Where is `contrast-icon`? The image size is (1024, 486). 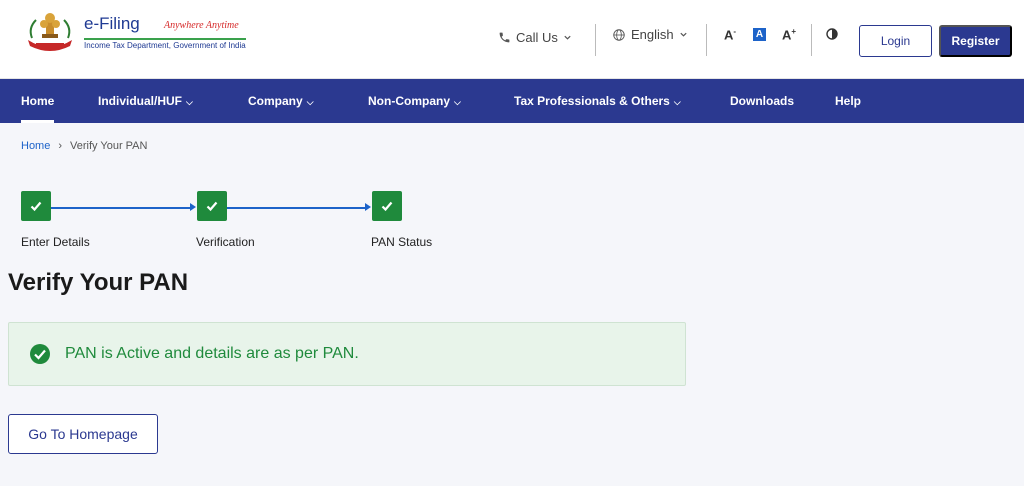
contrast-icon is located at coordinates (832, 34).